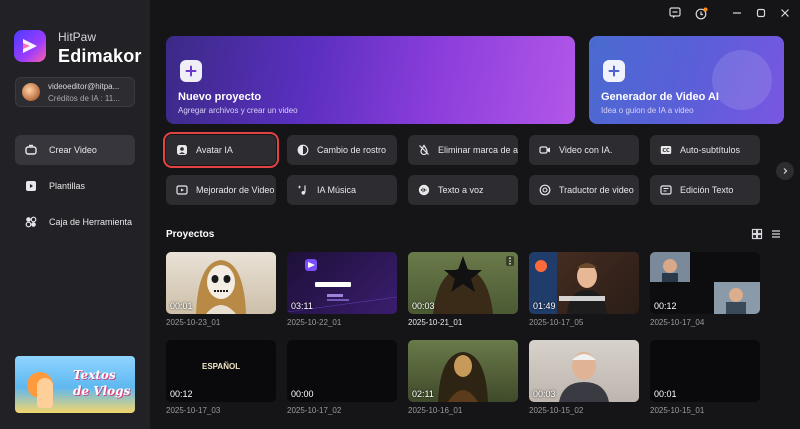  I want to click on tool-avatar-ia-button: Avatar IA, so click(221, 150).